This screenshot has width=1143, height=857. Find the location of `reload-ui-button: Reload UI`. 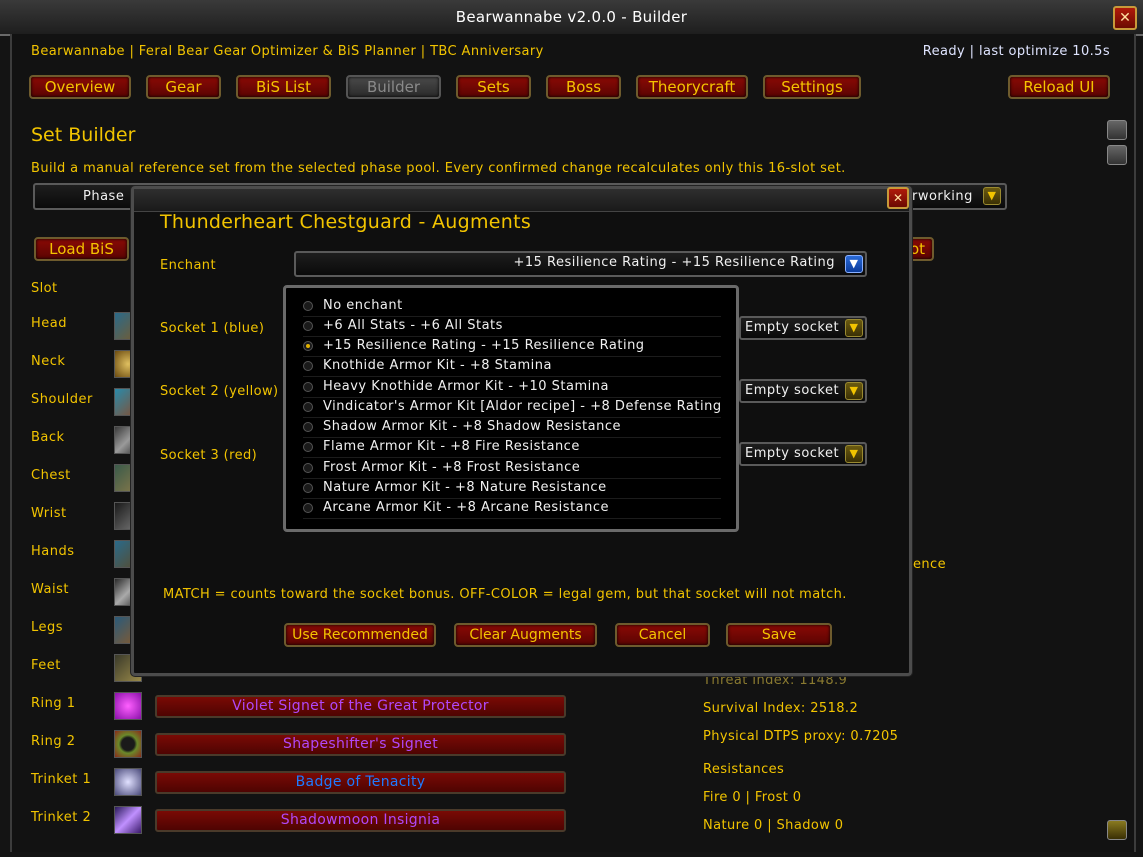

reload-ui-button: Reload UI is located at coordinates (1059, 87).